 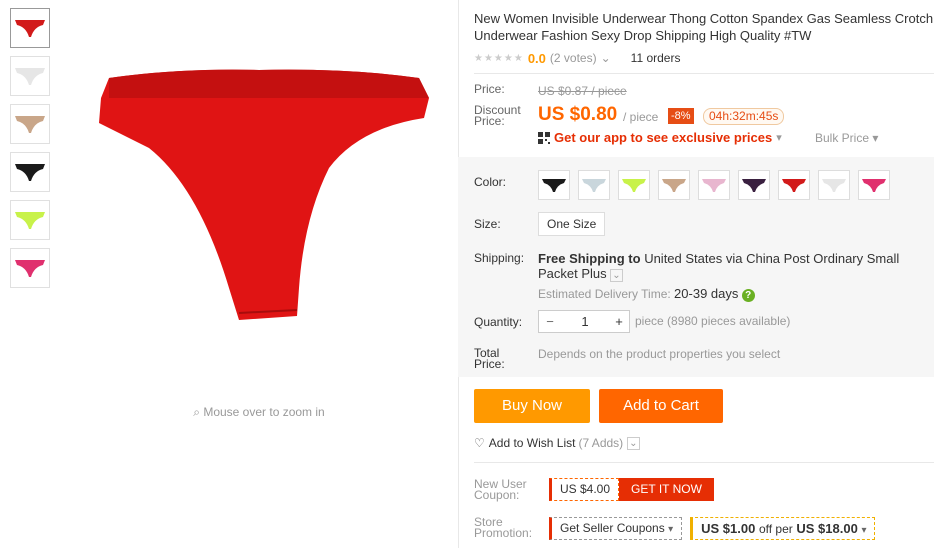 What do you see at coordinates (30, 268) in the screenshot?
I see `thumbnail-pink` at bounding box center [30, 268].